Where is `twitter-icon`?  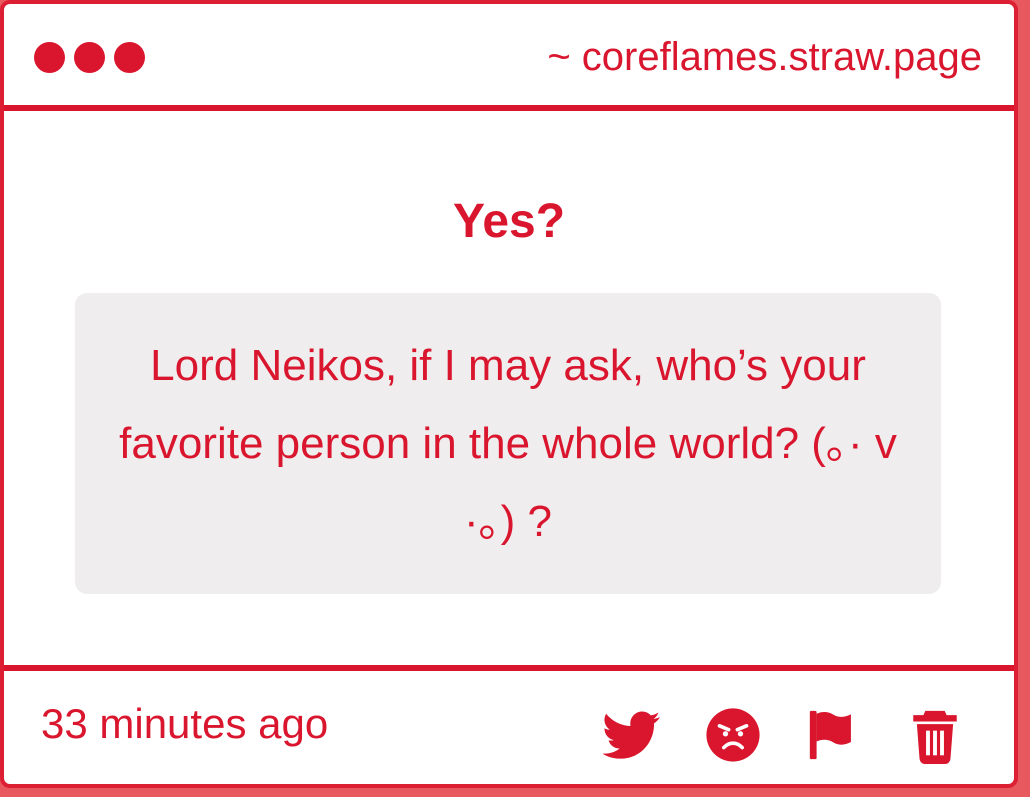 twitter-icon is located at coordinates (632, 735).